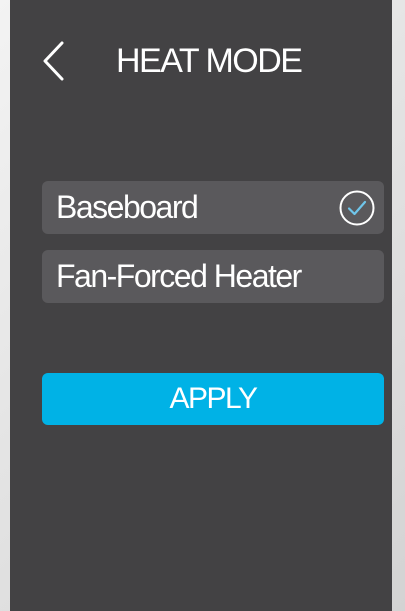  What do you see at coordinates (53, 61) in the screenshot?
I see `chevron-left-icon` at bounding box center [53, 61].